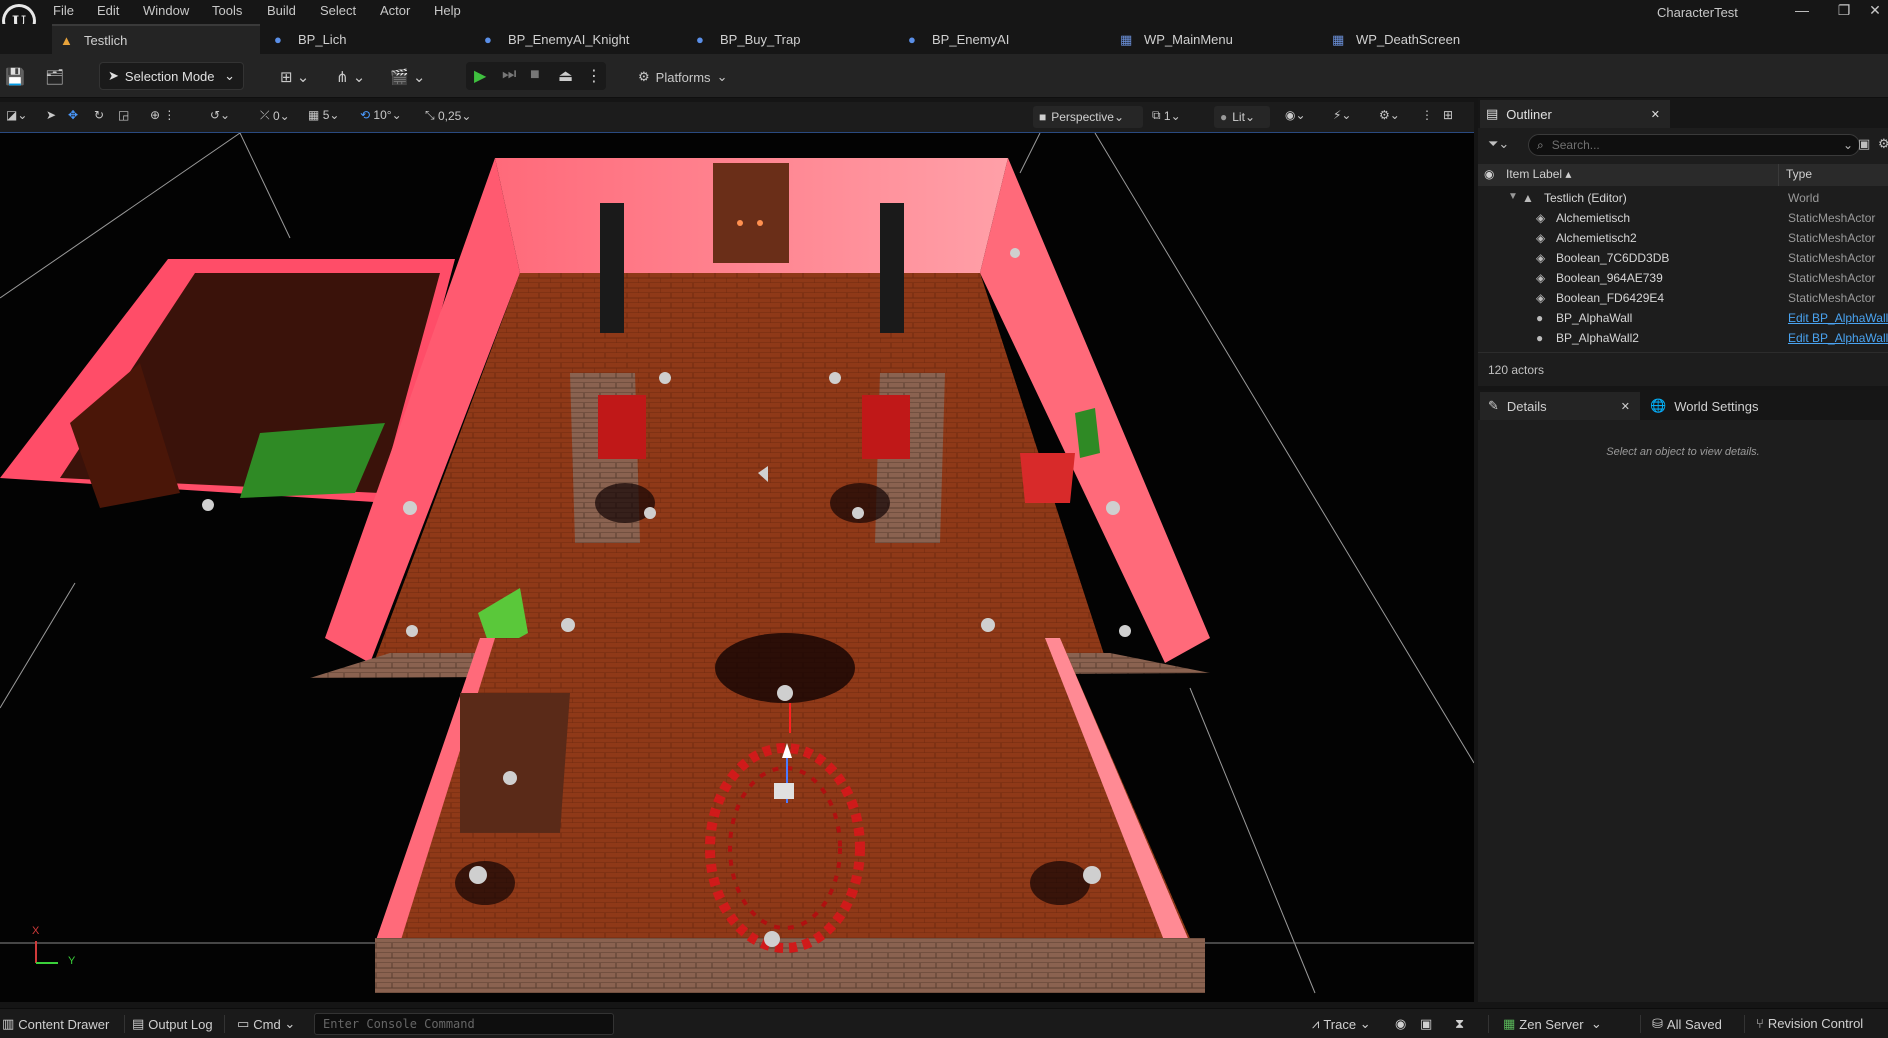 This screenshot has height=1038, width=1888. I want to click on show-flags-icon: ◉⌄, so click(1295, 115).